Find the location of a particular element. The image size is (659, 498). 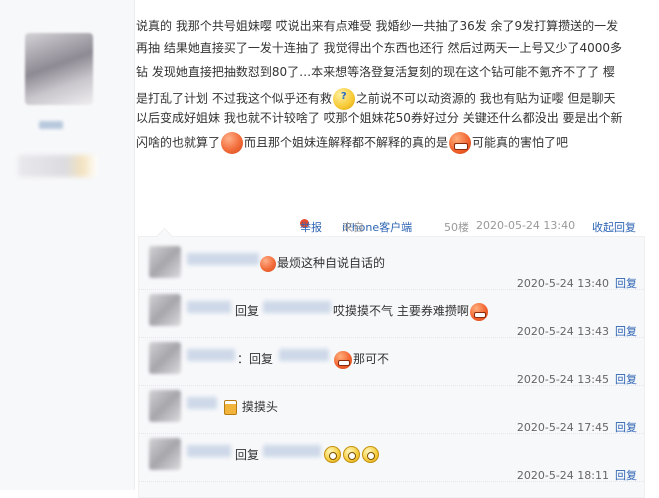

list-item: 摸摸头 2020-5-24 17:45 回复 is located at coordinates (391, 409).